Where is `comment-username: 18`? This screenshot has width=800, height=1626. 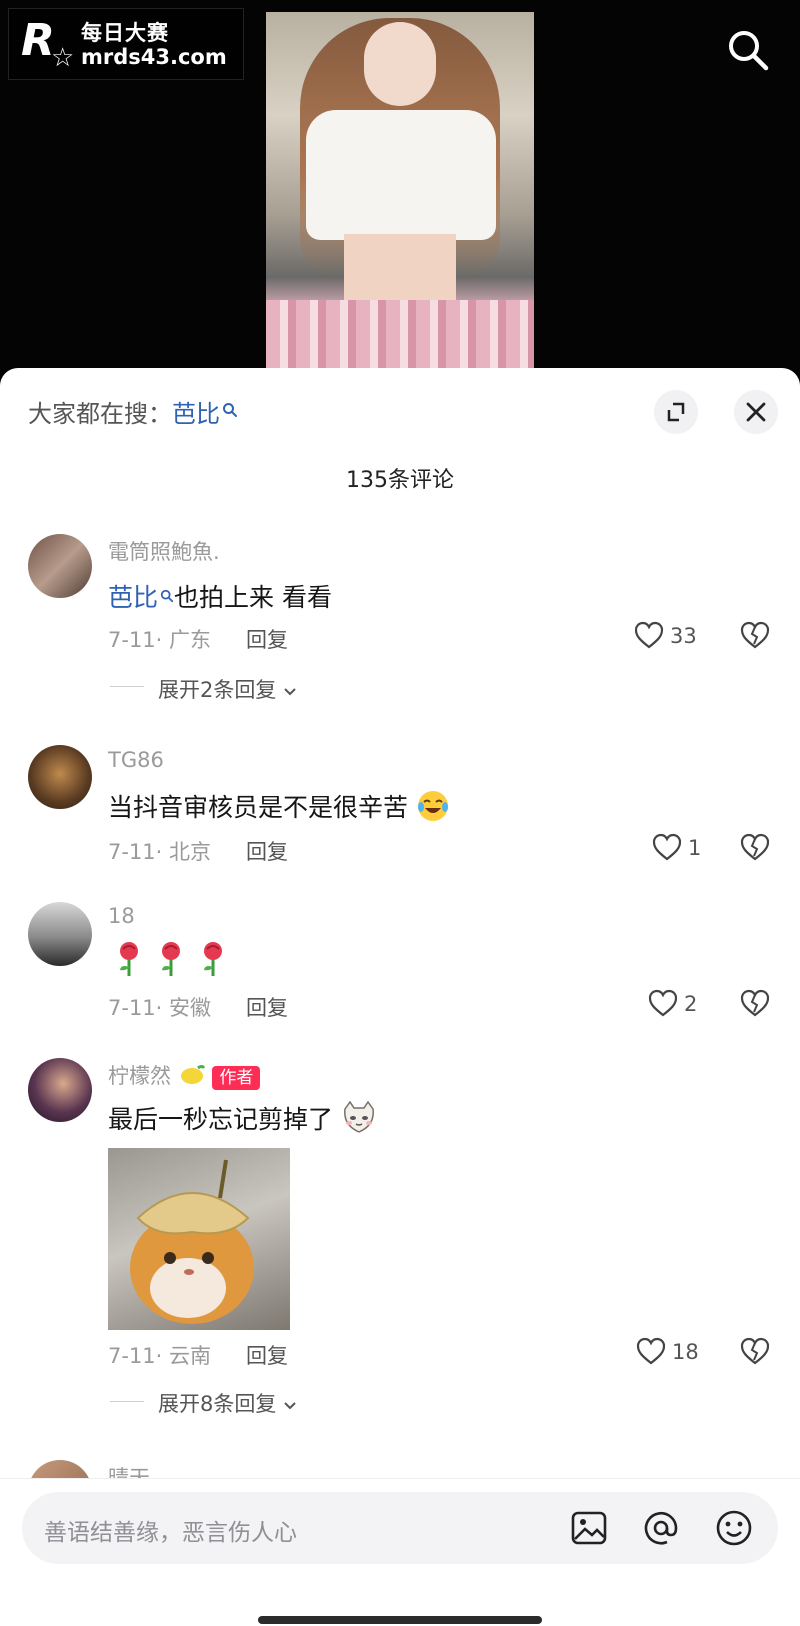 comment-username: 18 is located at coordinates (121, 916).